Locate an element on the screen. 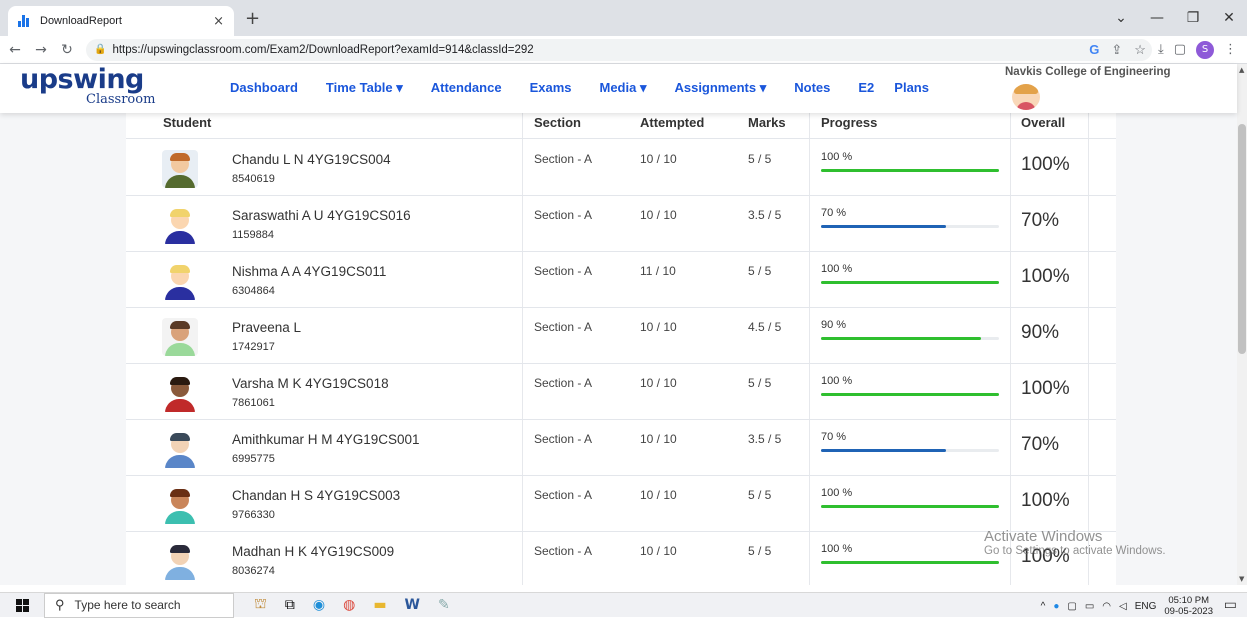 The height and width of the screenshot is (618, 1247). tab-close-icon: × is located at coordinates (218, 21).